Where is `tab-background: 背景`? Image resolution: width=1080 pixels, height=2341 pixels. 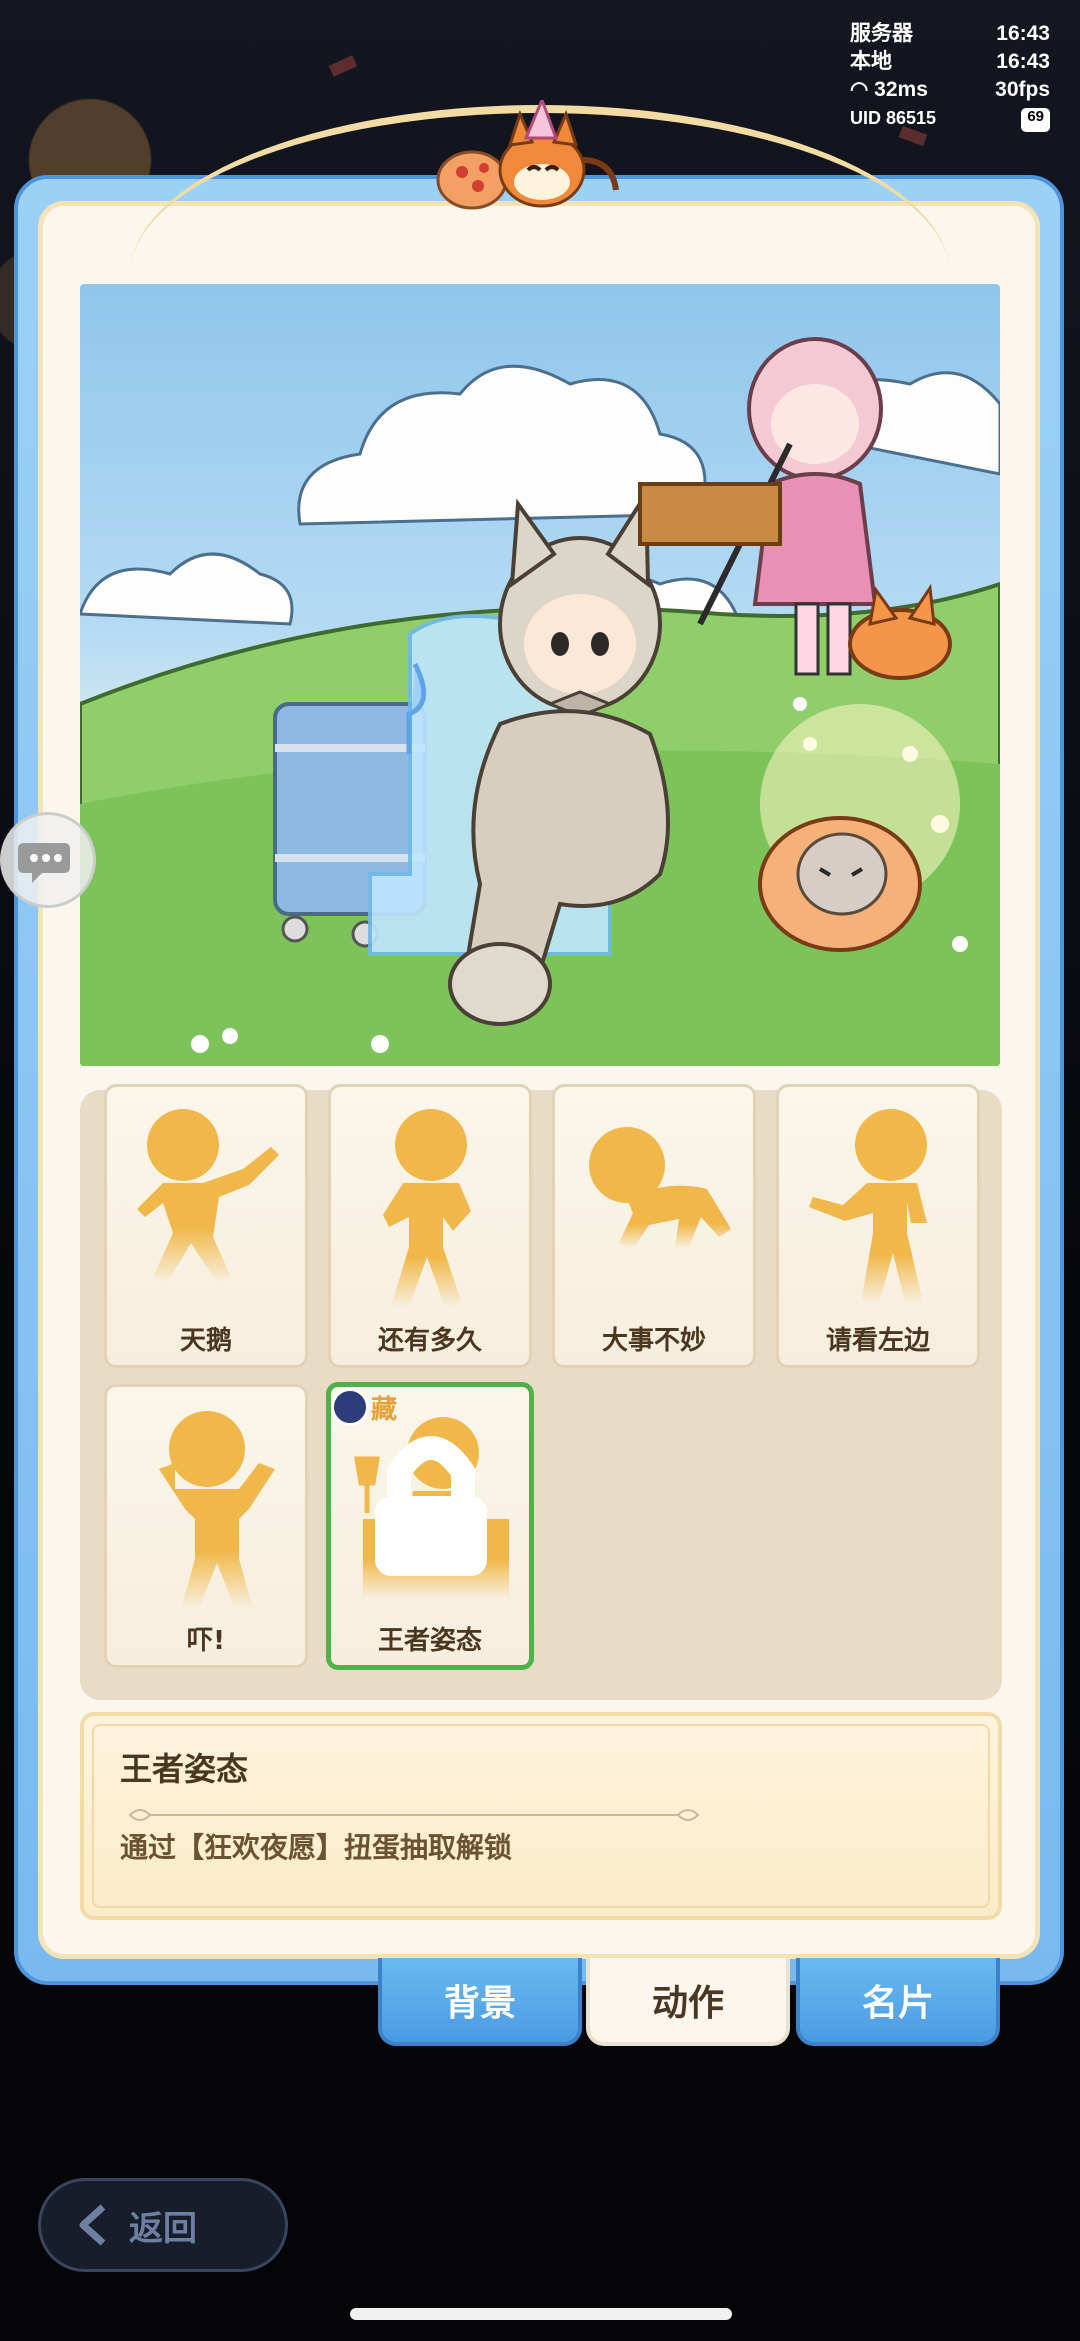
tab-background: 背景 is located at coordinates (480, 2002).